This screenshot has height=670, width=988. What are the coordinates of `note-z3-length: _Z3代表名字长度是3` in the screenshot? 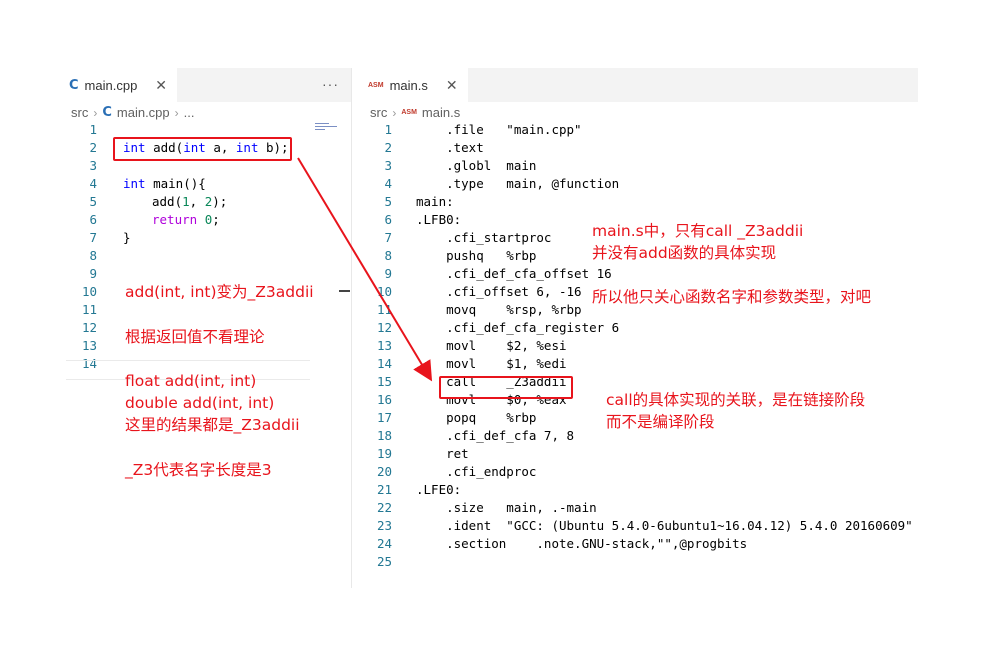 It's located at (198, 470).